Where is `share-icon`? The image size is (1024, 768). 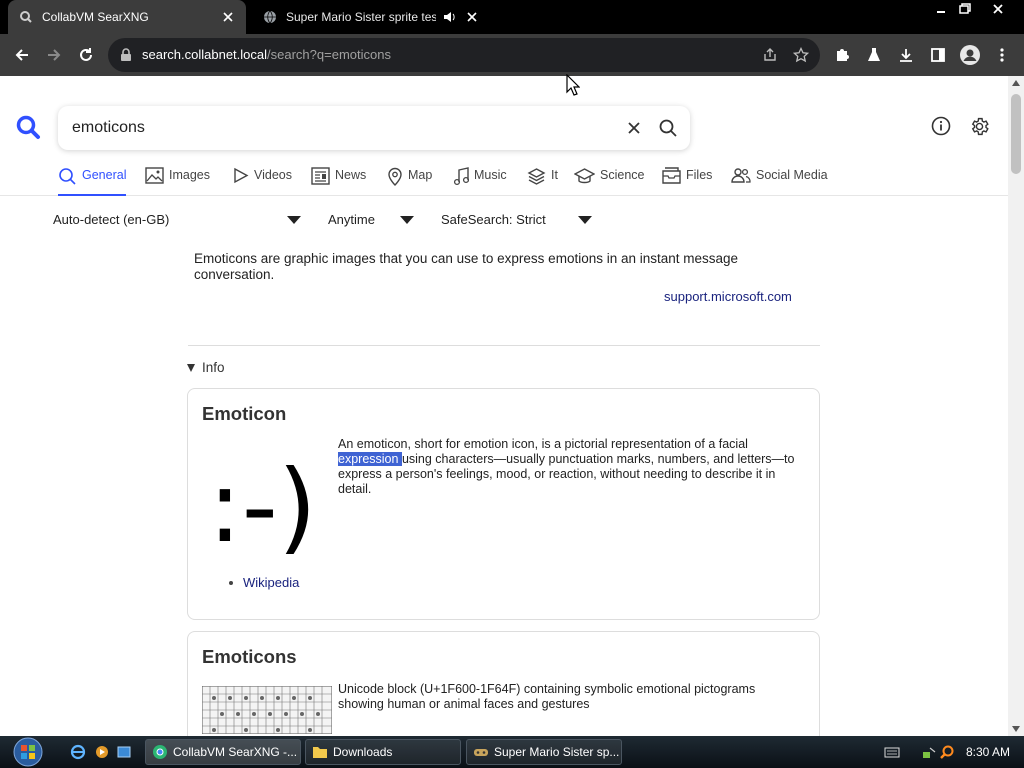
share-icon is located at coordinates (770, 55).